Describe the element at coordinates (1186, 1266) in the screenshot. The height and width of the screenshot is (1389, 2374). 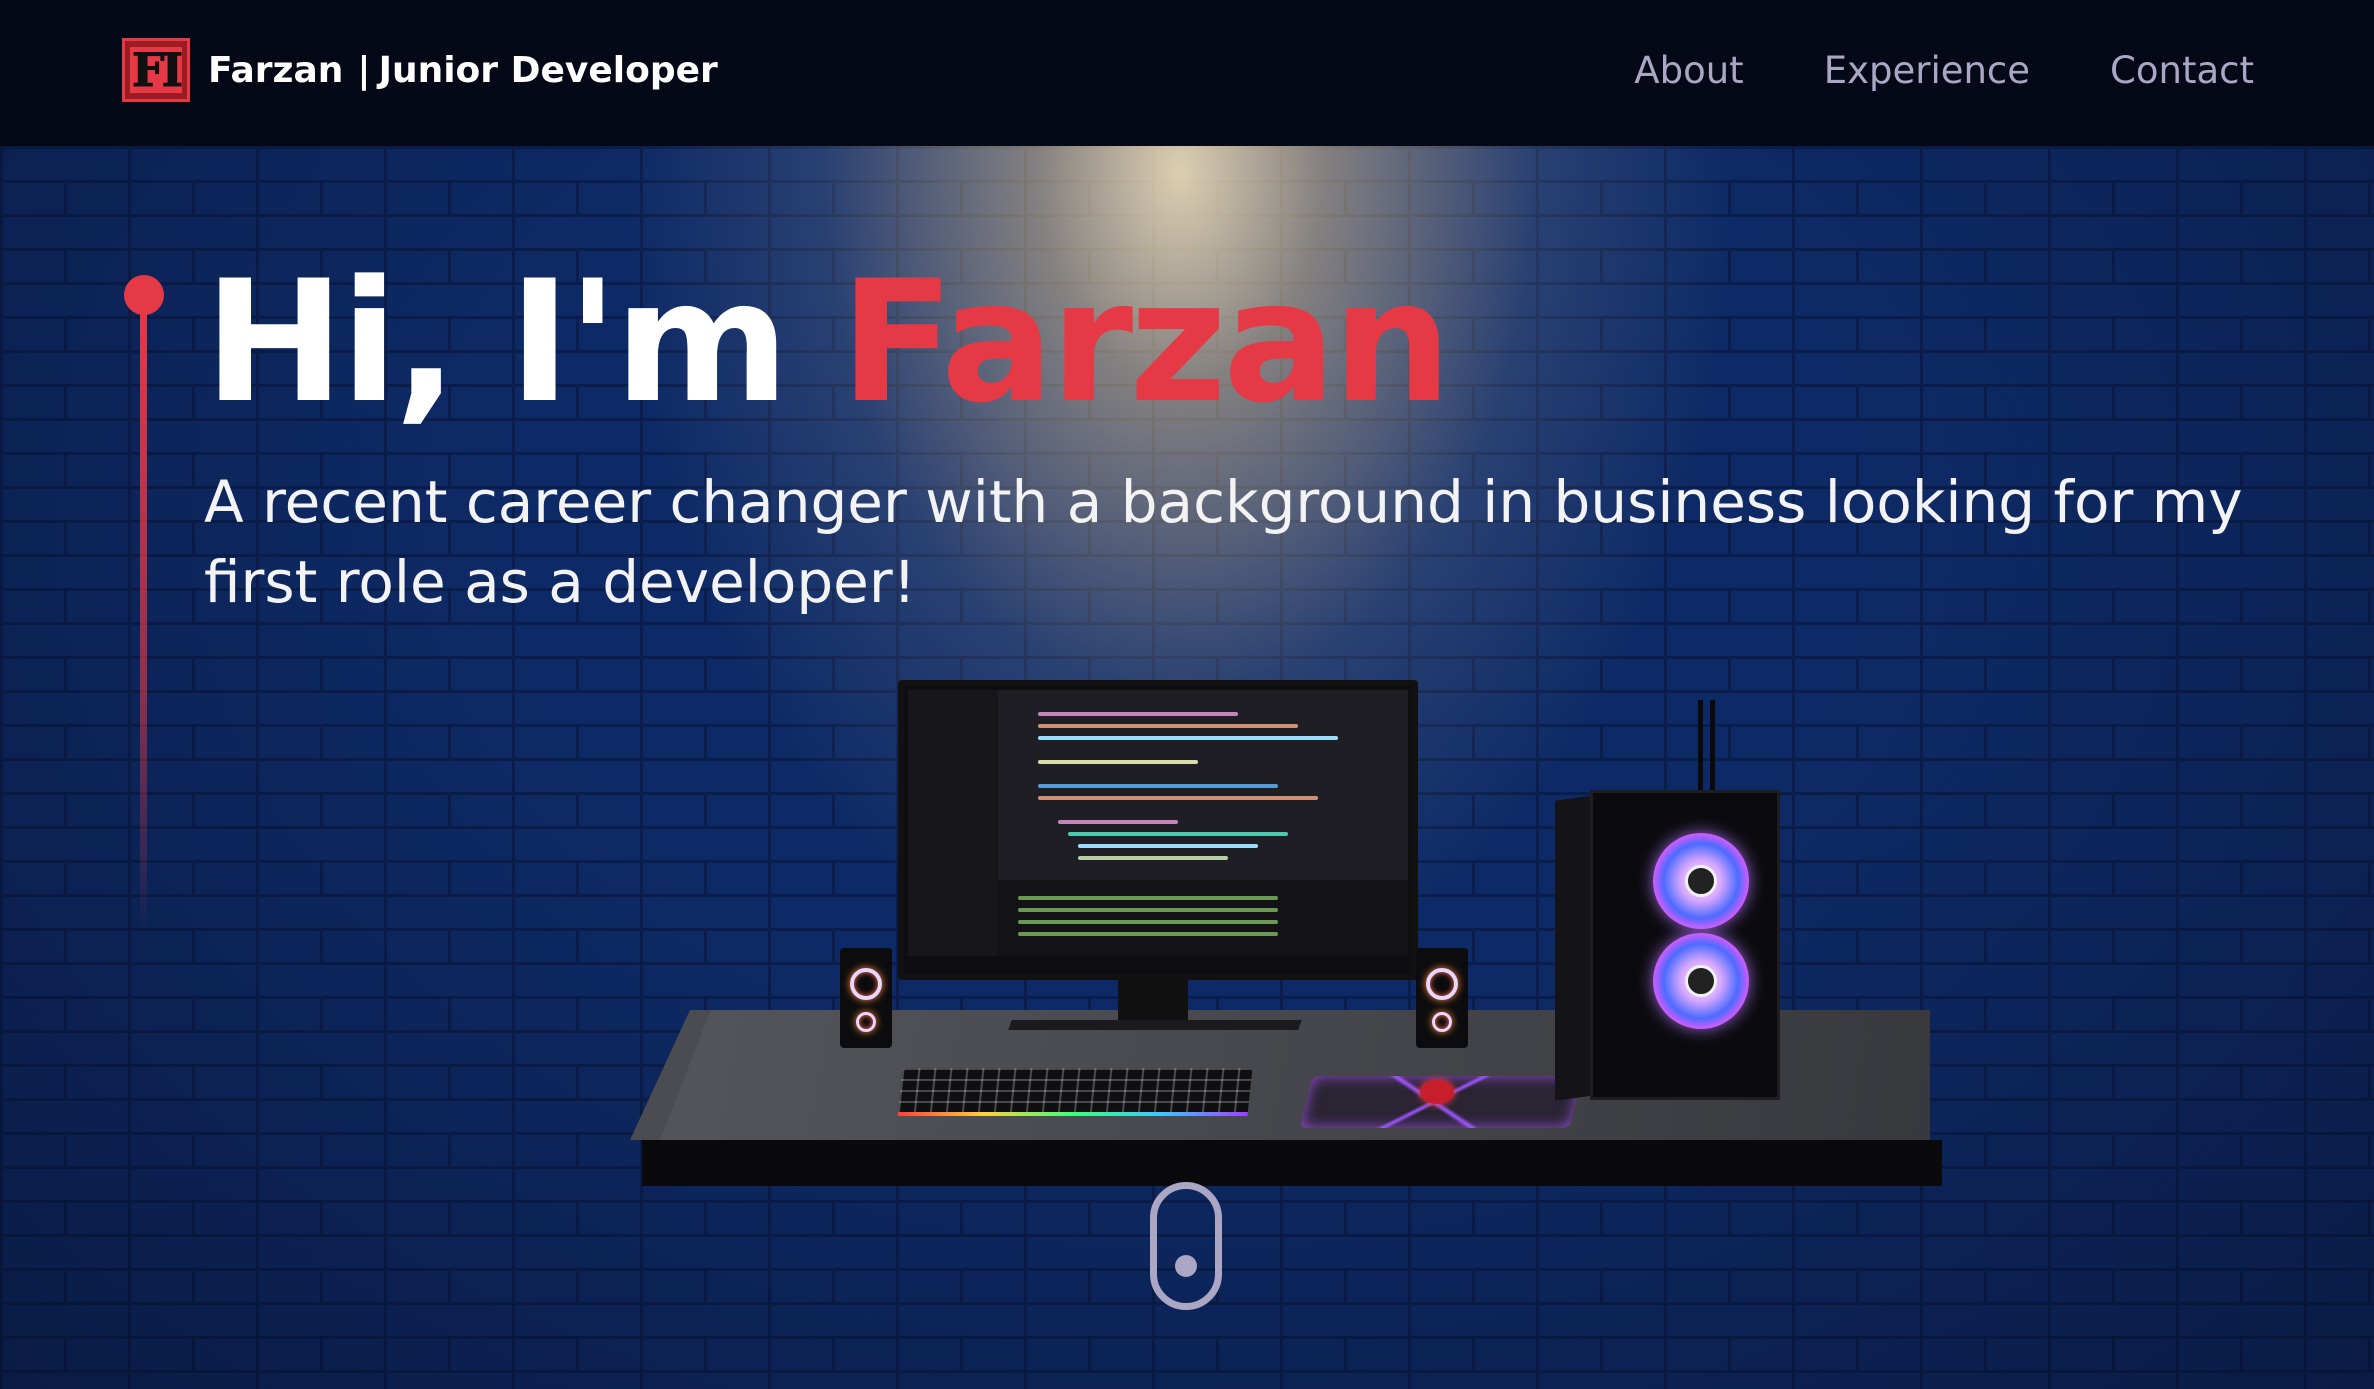
I see `scroll-dot` at that location.